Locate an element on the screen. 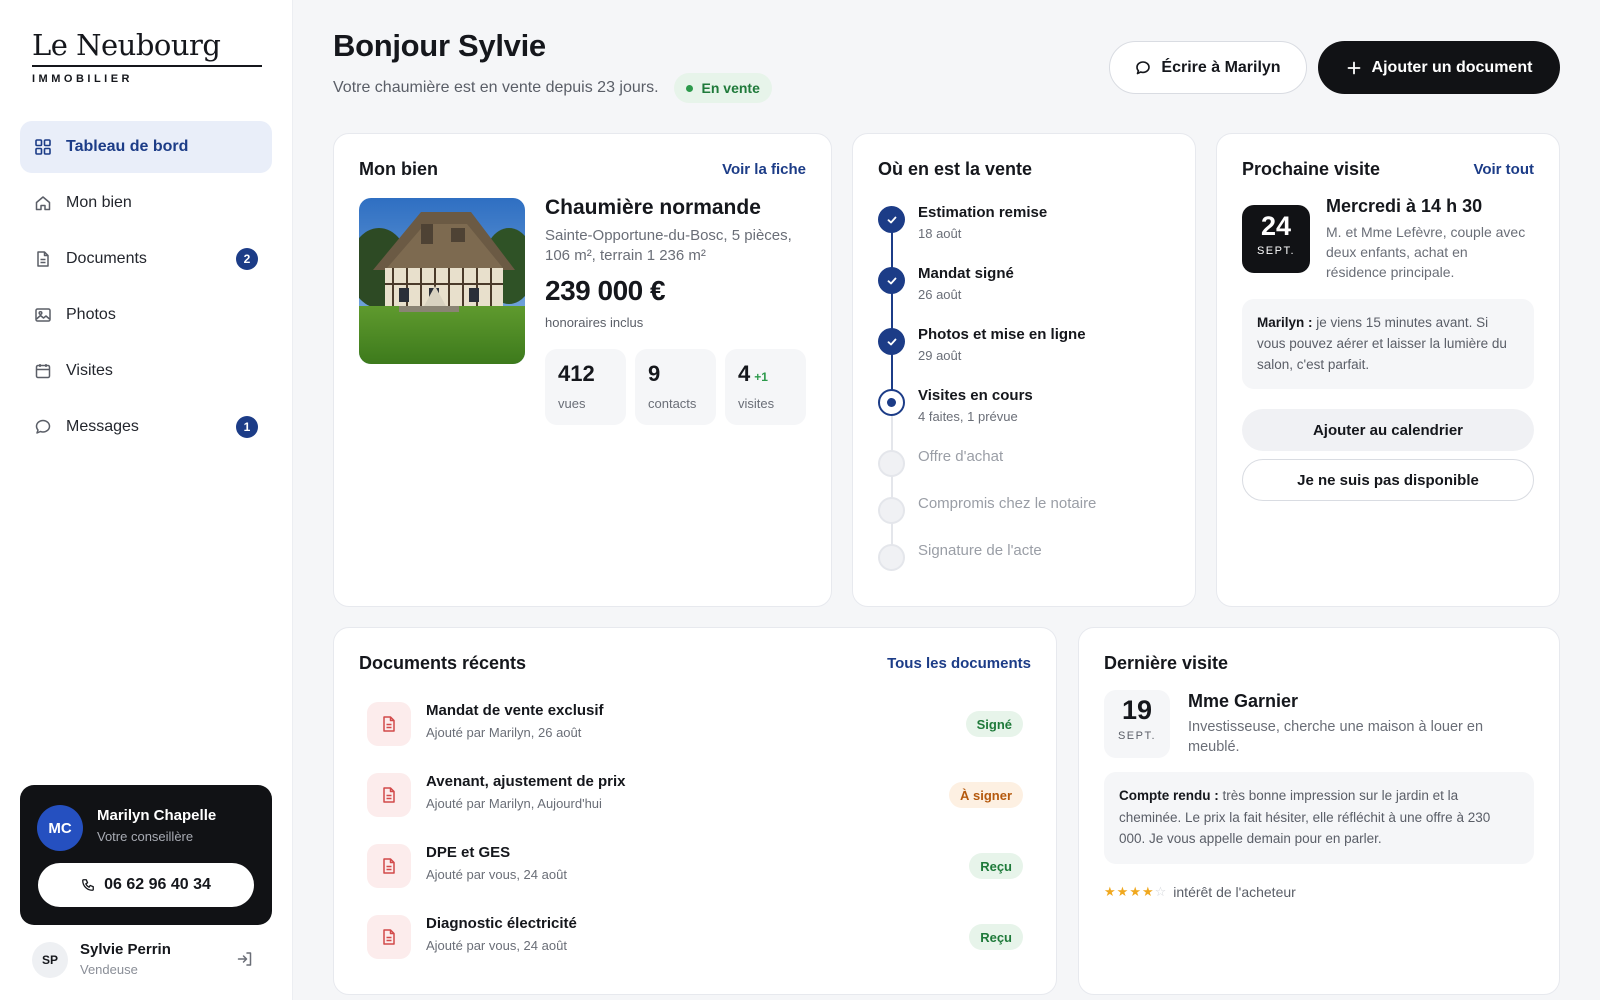 Image resolution: width=1600 pixels, height=1000 pixels. write-advisor-button: Écrire à Marilyn is located at coordinates (1208, 67).